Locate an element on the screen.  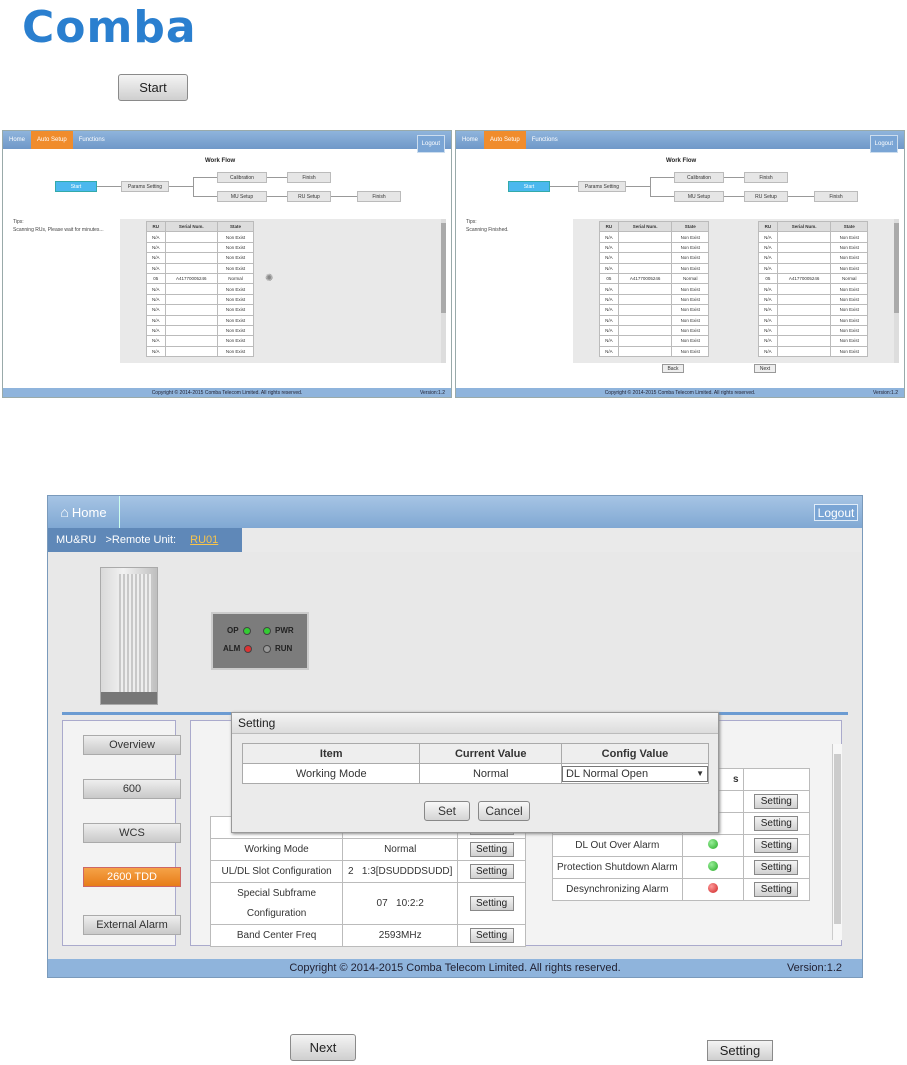
table-row: DL Out Over Alarm Setting is located at coordinates (681, 845).